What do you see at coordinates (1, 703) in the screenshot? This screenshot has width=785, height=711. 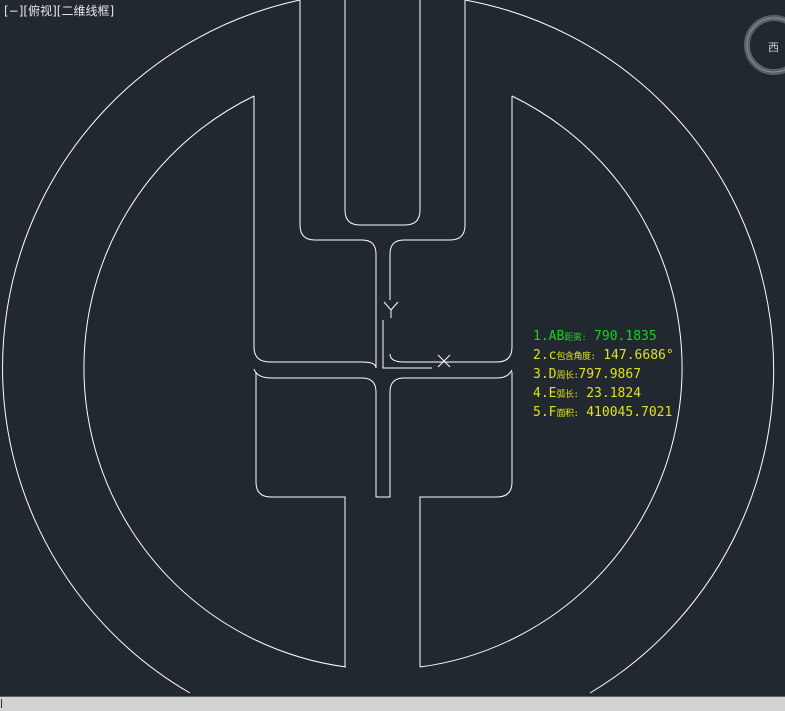 I see `status-cursor-mark` at bounding box center [1, 703].